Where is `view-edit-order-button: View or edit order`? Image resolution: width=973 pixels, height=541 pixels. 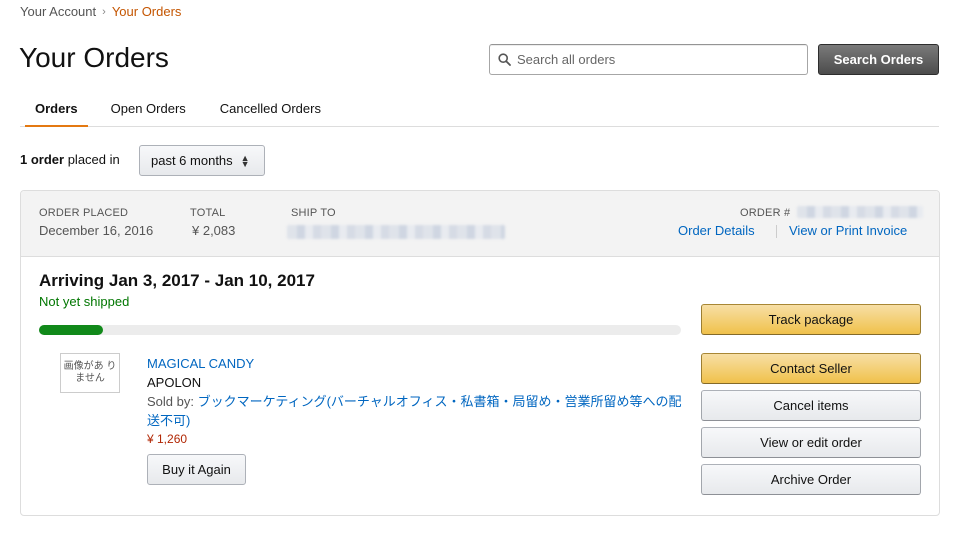
view-edit-order-button: View or edit order is located at coordinates (811, 442).